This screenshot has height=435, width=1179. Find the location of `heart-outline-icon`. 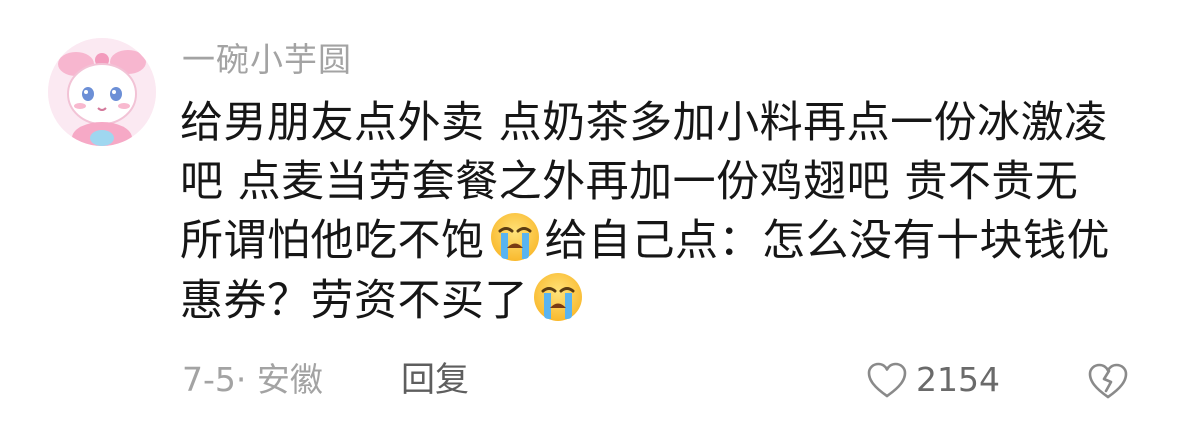

heart-outline-icon is located at coordinates (887, 380).